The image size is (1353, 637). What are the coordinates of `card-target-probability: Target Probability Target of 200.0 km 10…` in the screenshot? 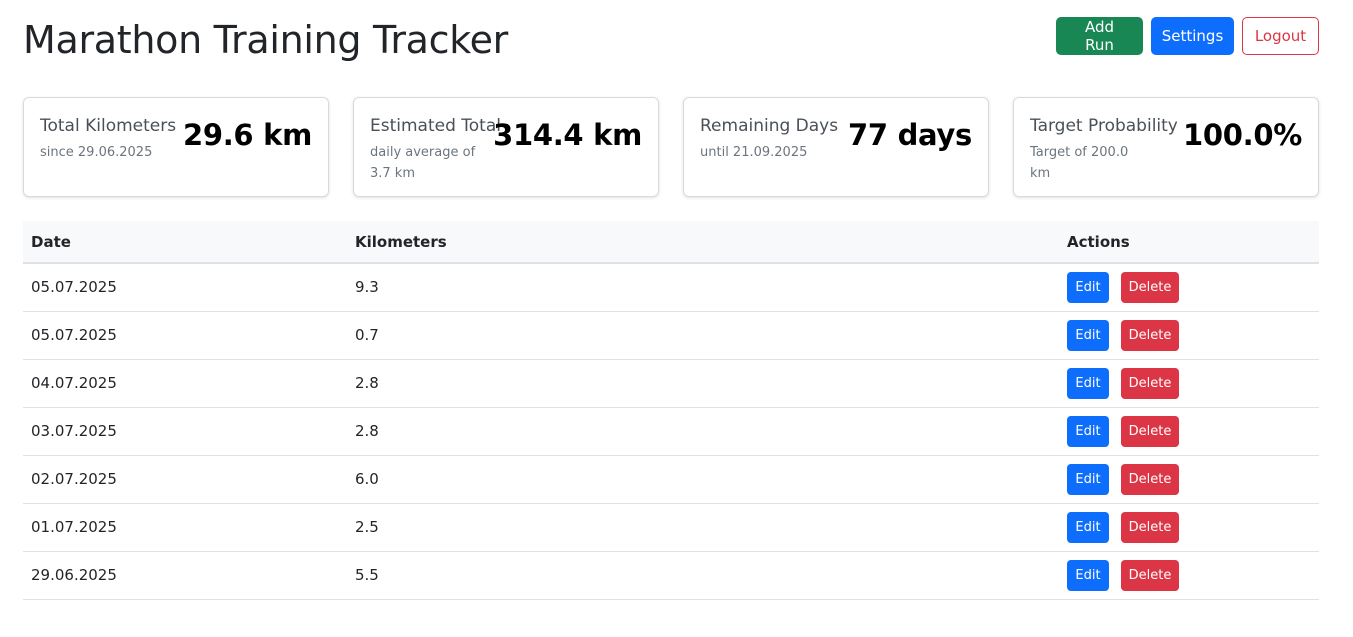 It's located at (1166, 147).